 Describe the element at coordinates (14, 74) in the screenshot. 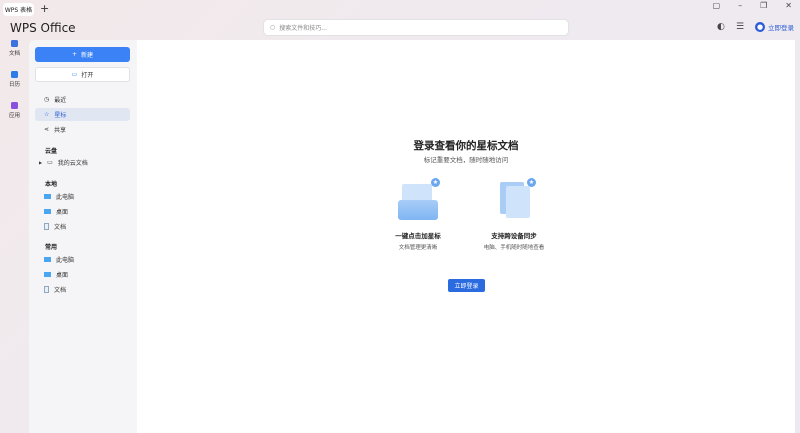

I see `calendar-icon` at that location.